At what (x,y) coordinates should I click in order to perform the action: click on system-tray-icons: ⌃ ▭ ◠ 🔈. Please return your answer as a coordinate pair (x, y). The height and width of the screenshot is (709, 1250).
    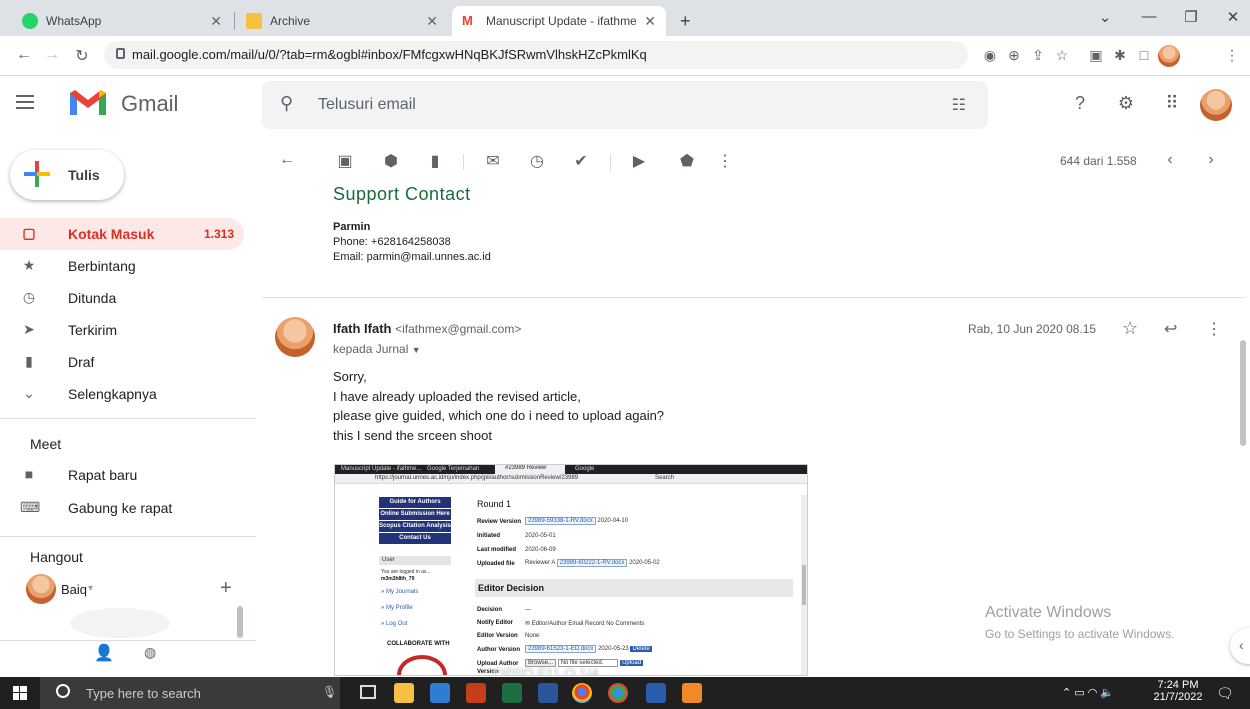
    Looking at the image, I should click on (1088, 692).